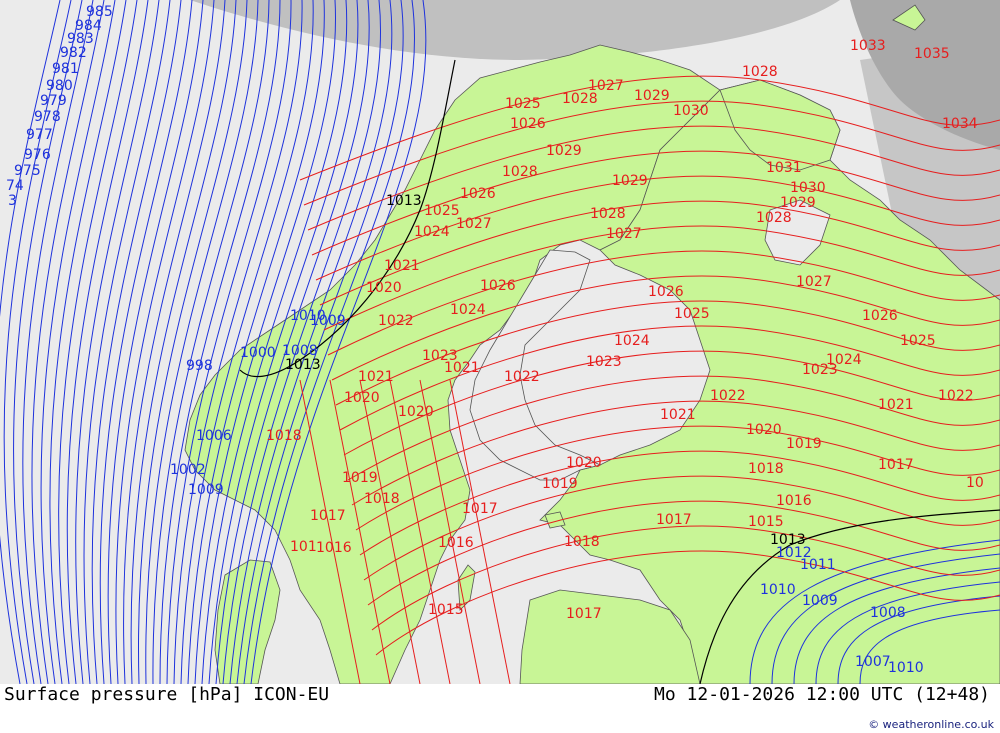  Describe the element at coordinates (37, 155) in the screenshot. I see `isobar-label-low: 976` at that location.